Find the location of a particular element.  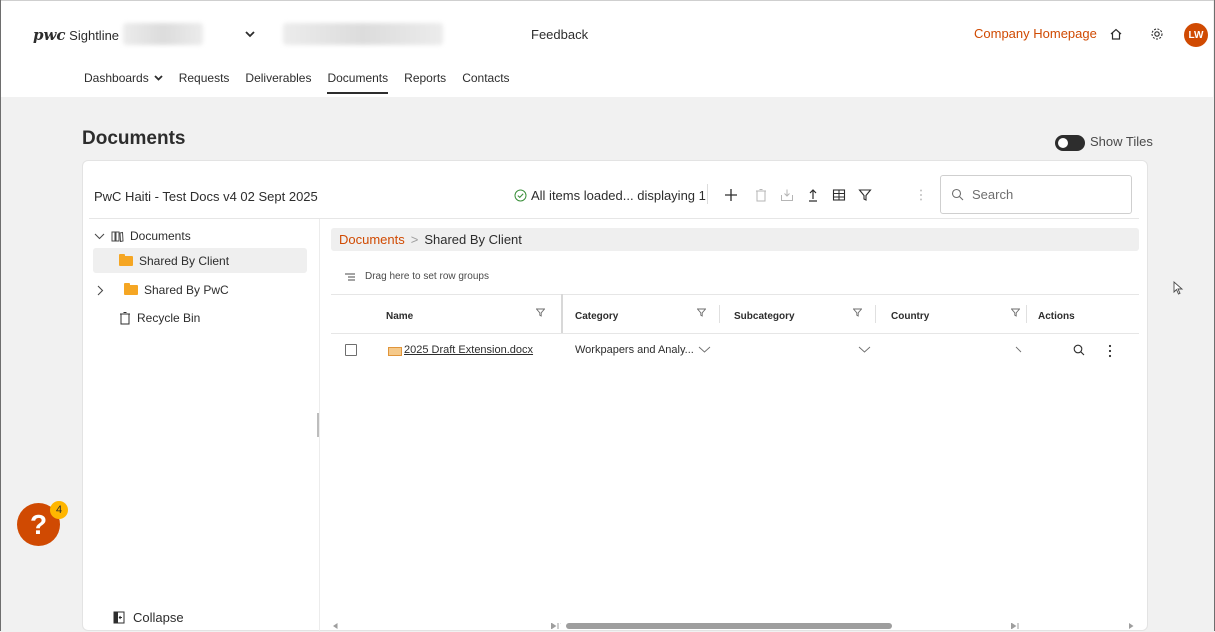

tree-item-label: Recycle Bin is located at coordinates (169, 318).